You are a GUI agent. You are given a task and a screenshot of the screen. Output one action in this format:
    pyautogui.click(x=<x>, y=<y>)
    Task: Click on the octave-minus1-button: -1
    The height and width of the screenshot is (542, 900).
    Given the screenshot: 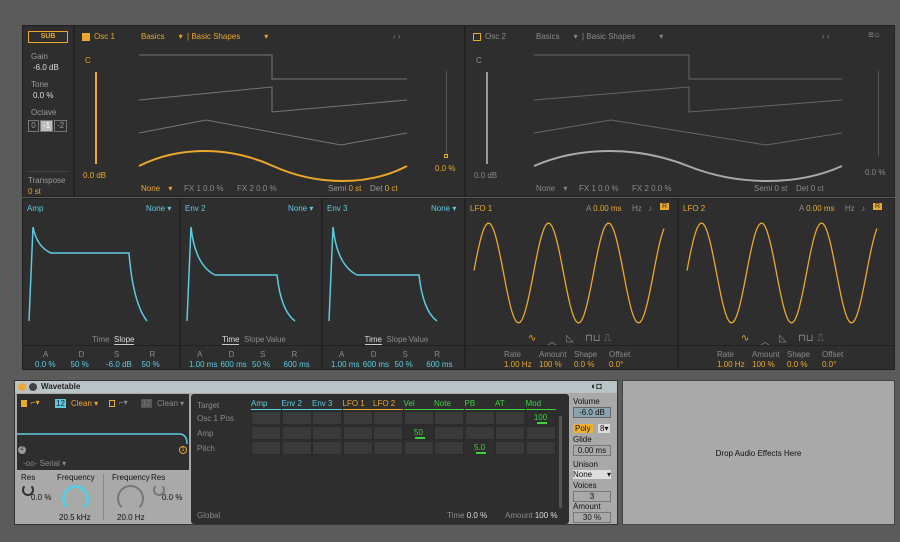 What is the action you would take?
    pyautogui.click(x=46, y=126)
    